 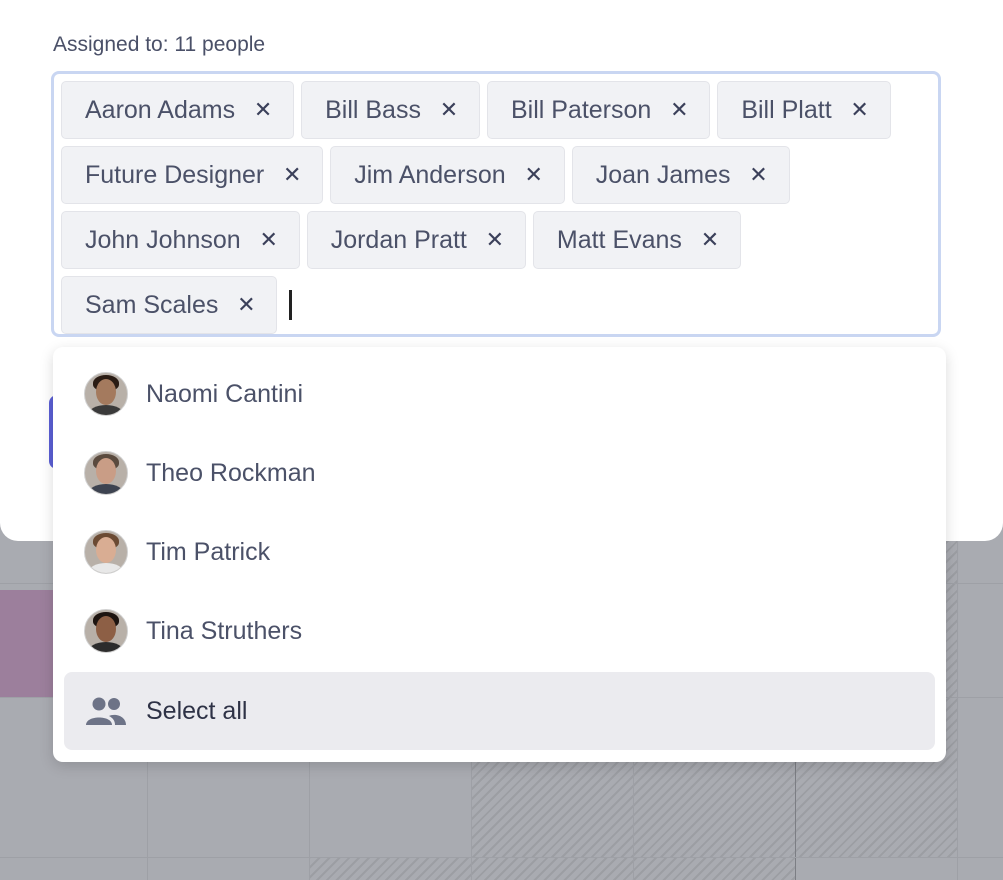 What do you see at coordinates (499, 631) in the screenshot?
I see `option-person: Tina Struthers` at bounding box center [499, 631].